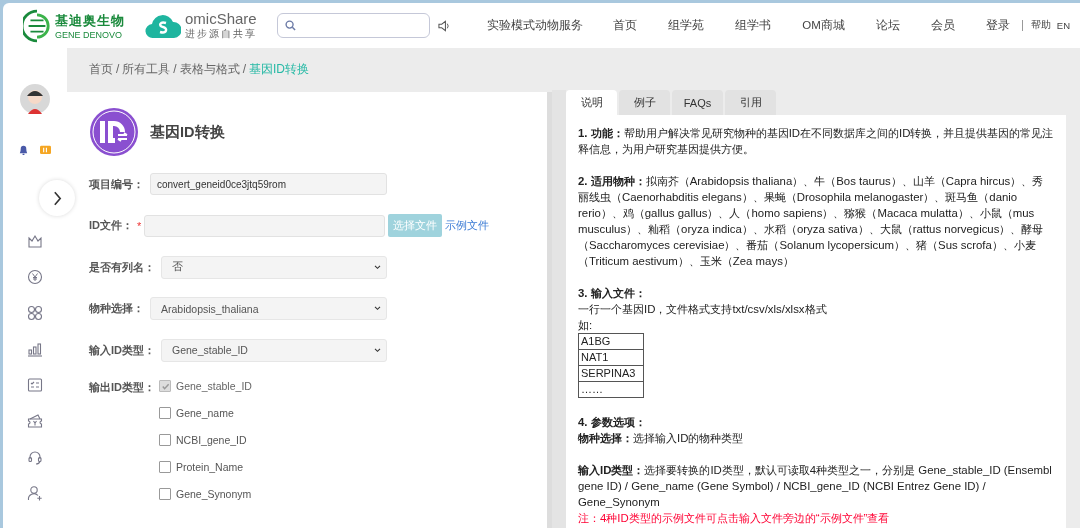 The height and width of the screenshot is (528, 1080). I want to click on tool-title: 基因ID转换, so click(187, 132).